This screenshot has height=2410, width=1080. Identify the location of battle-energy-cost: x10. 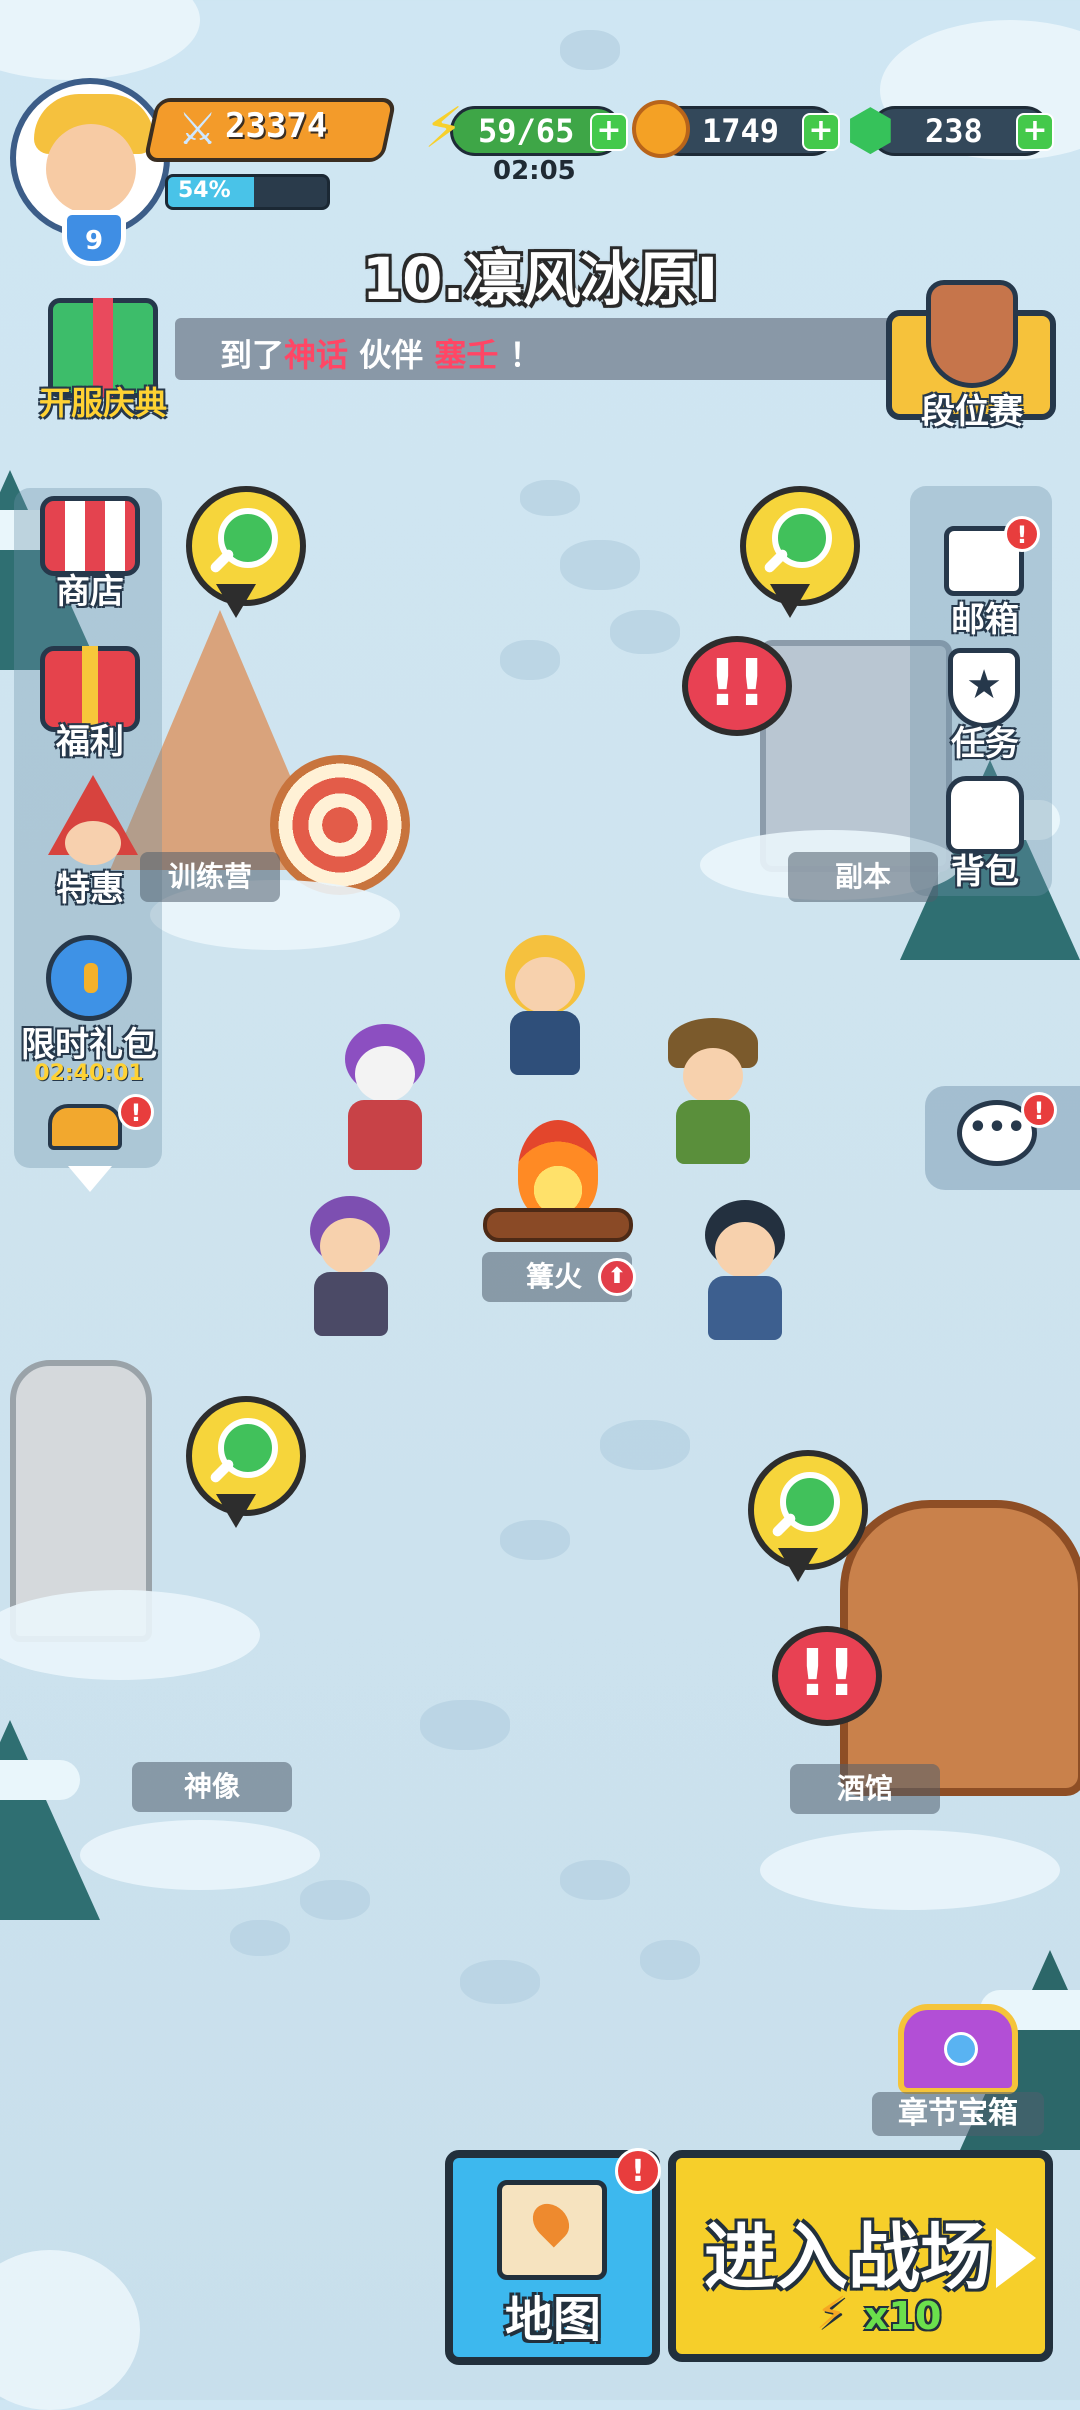
(903, 2316).